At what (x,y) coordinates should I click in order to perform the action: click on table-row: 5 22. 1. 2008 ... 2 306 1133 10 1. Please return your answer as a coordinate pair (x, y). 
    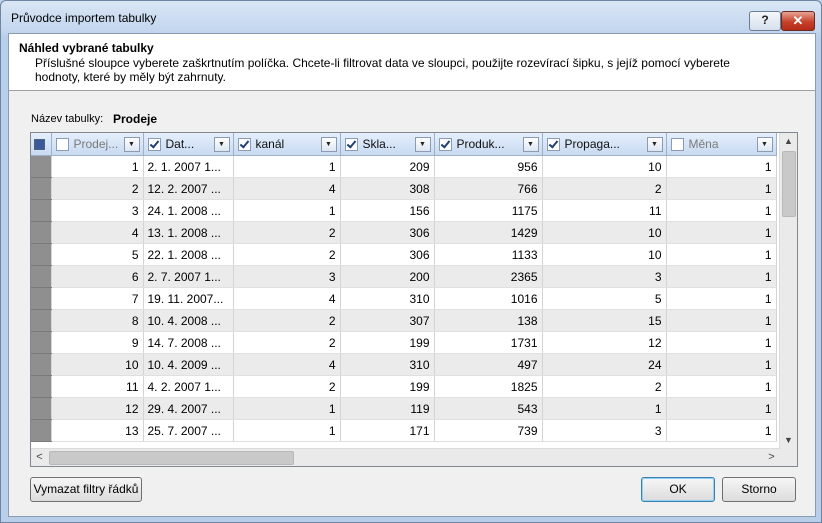
    Looking at the image, I should click on (404, 254).